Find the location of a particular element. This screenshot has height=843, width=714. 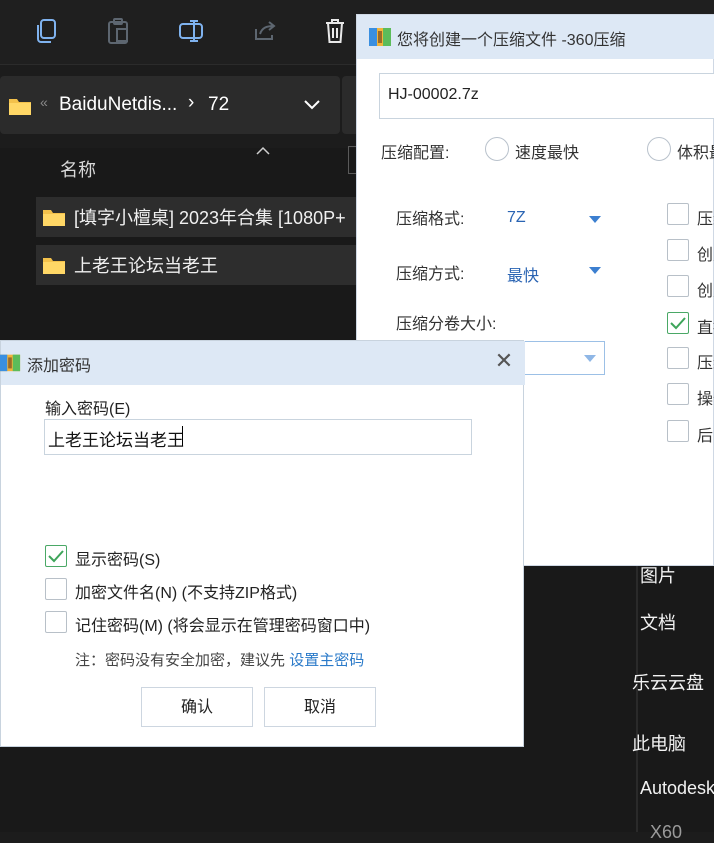

share-icon is located at coordinates (265, 31).